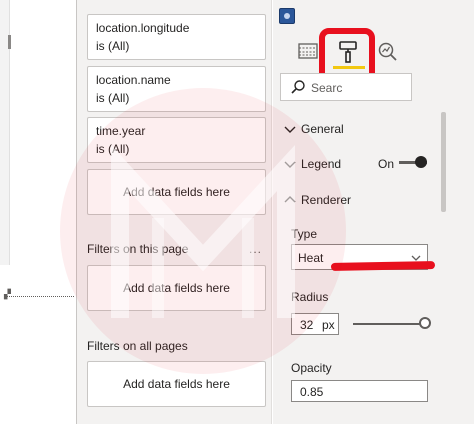 The height and width of the screenshot is (424, 474). Describe the element at coordinates (346, 87) in the screenshot. I see `search-input: Searc` at that location.